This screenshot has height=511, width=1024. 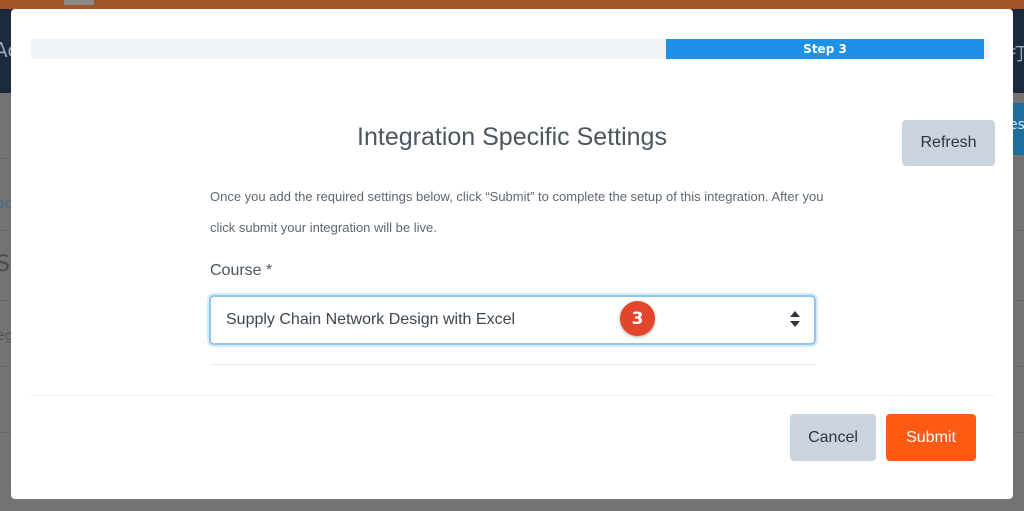 What do you see at coordinates (79, 2) in the screenshot?
I see `background-chip` at bounding box center [79, 2].